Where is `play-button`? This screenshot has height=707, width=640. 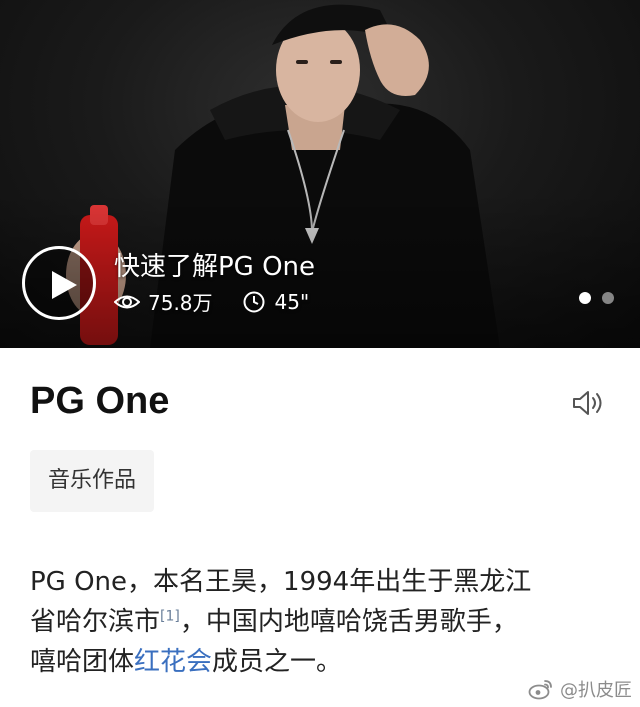
play-button is located at coordinates (59, 283).